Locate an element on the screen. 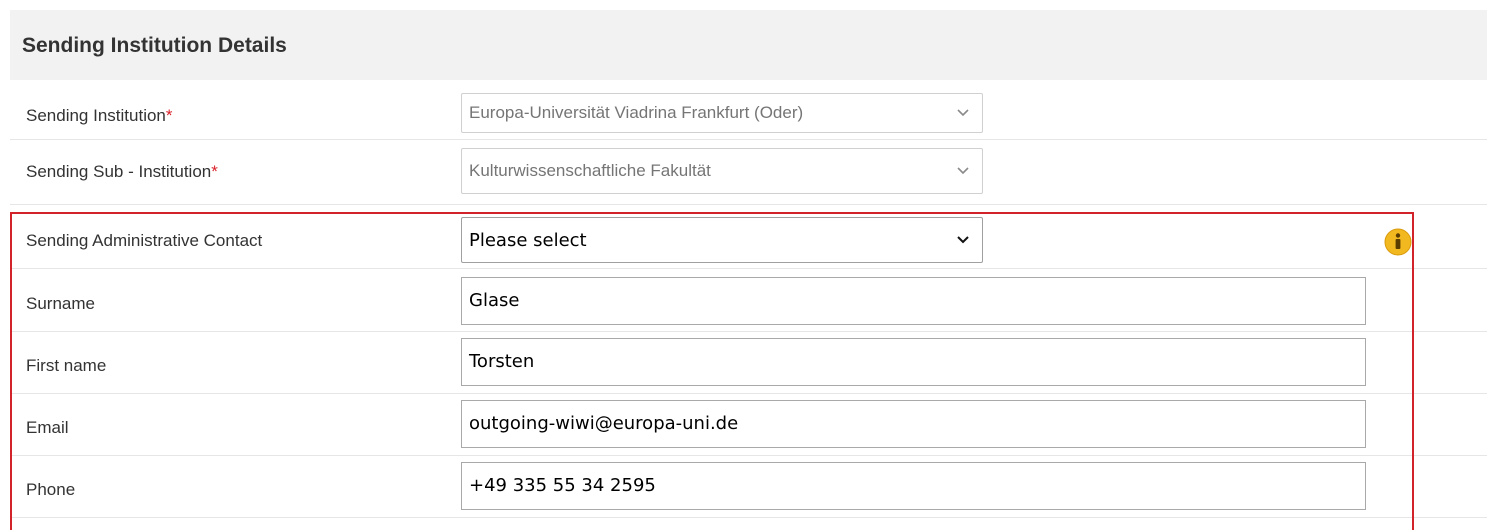 The image size is (1487, 530). email-value: outgoing-wiwi@europa-uni.de is located at coordinates (604, 423).